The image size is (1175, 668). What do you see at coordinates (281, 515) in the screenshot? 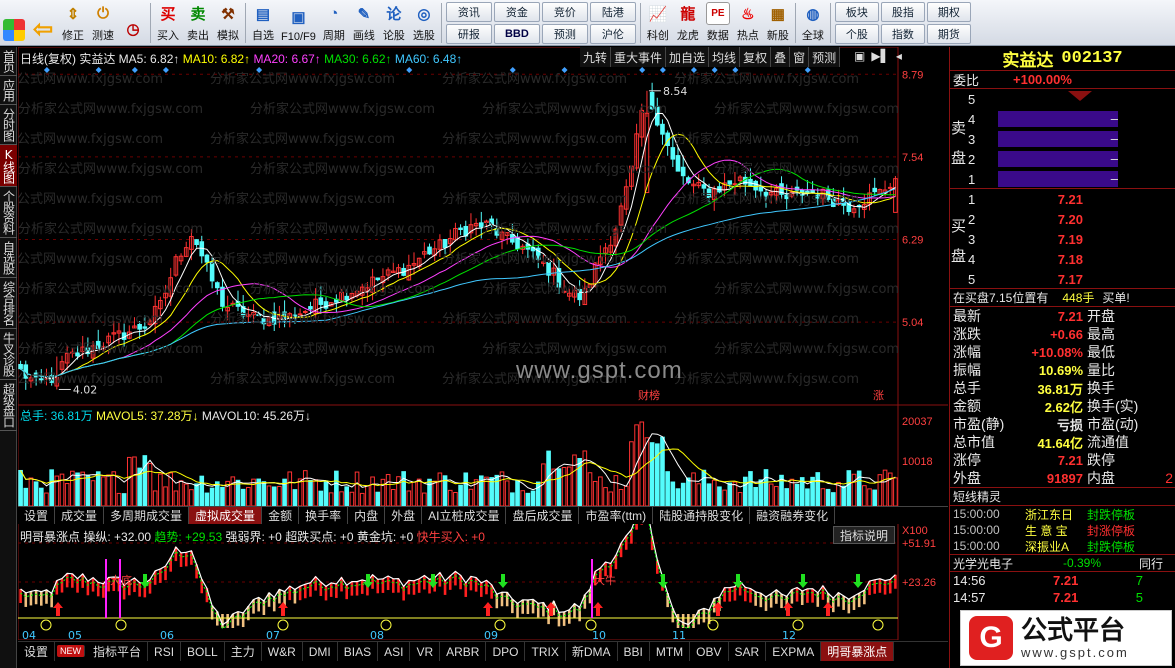
I see `volume-subtab-4: 金额` at bounding box center [281, 515].